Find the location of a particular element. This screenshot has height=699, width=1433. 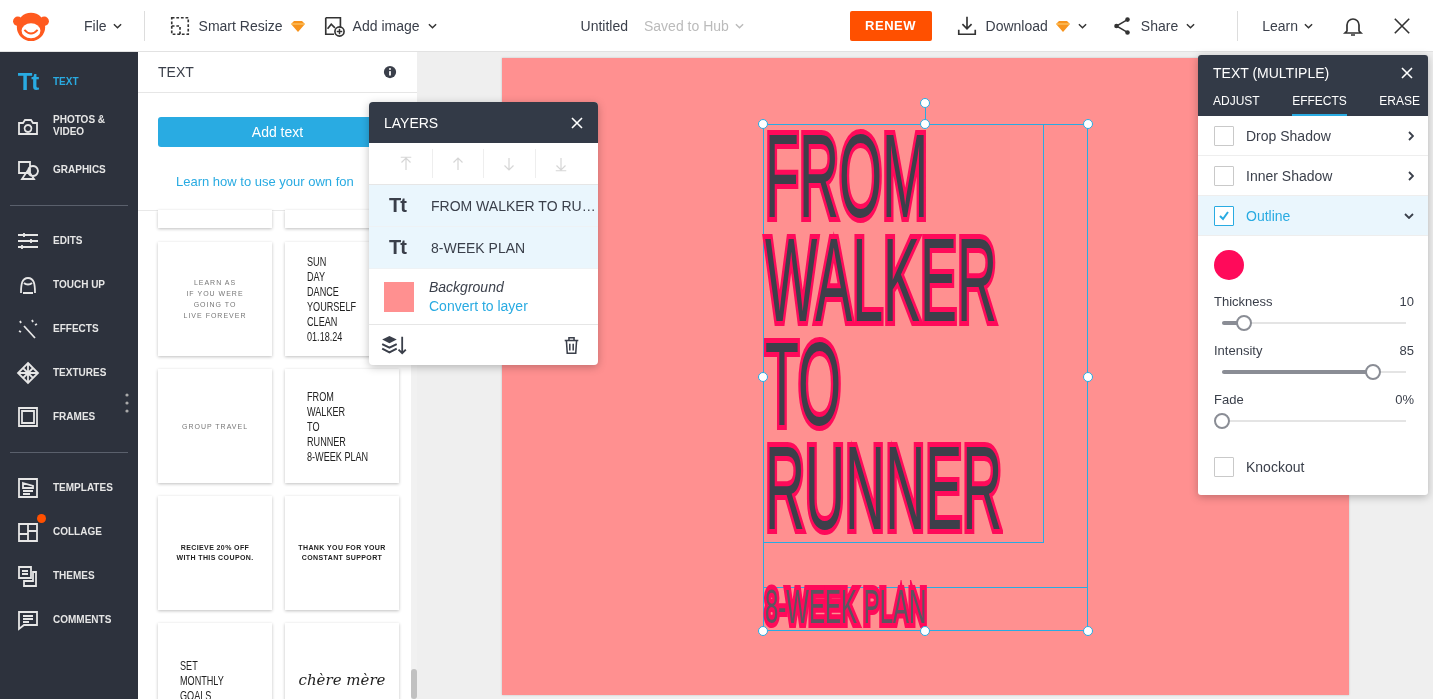

nav-item: TEMPLATES is located at coordinates (69, 488).